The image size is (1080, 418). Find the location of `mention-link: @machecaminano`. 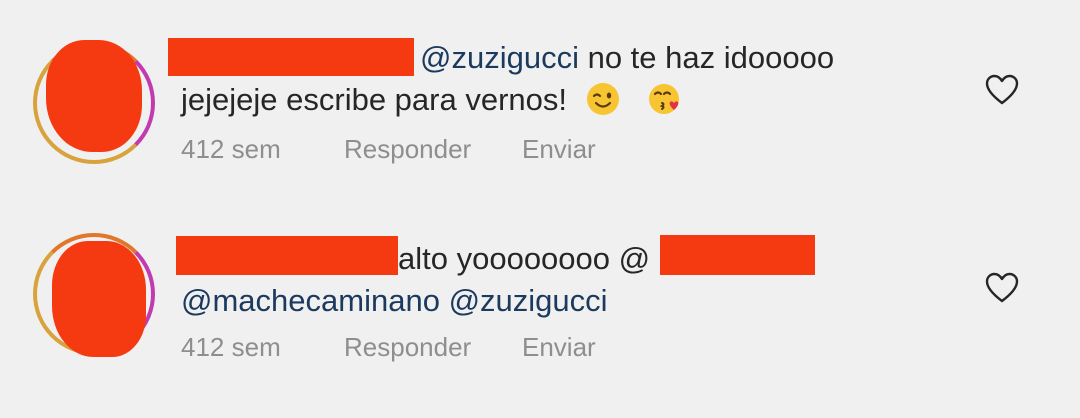

mention-link: @machecaminano is located at coordinates (310, 300).